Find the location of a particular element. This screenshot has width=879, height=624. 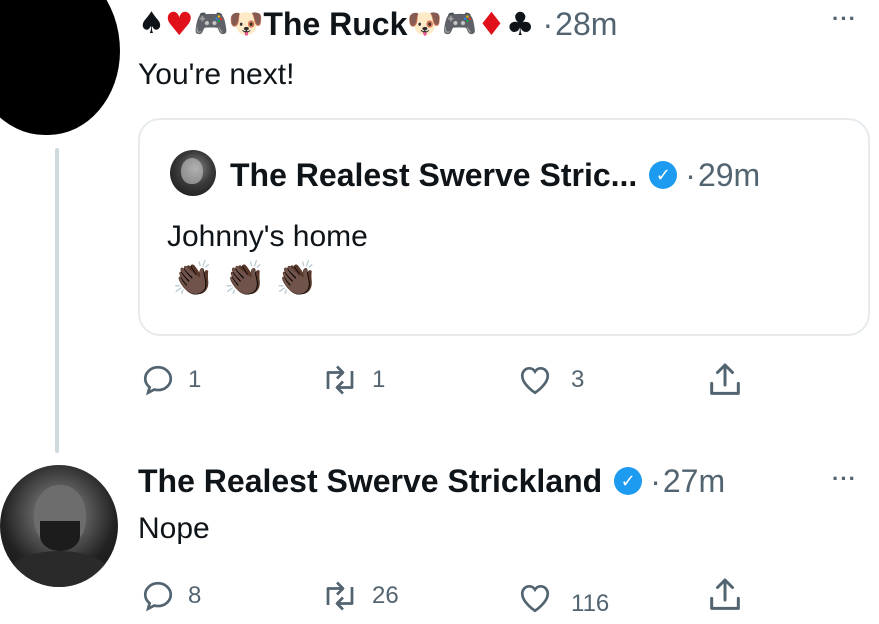

reply-action: 1 is located at coordinates (170, 380).